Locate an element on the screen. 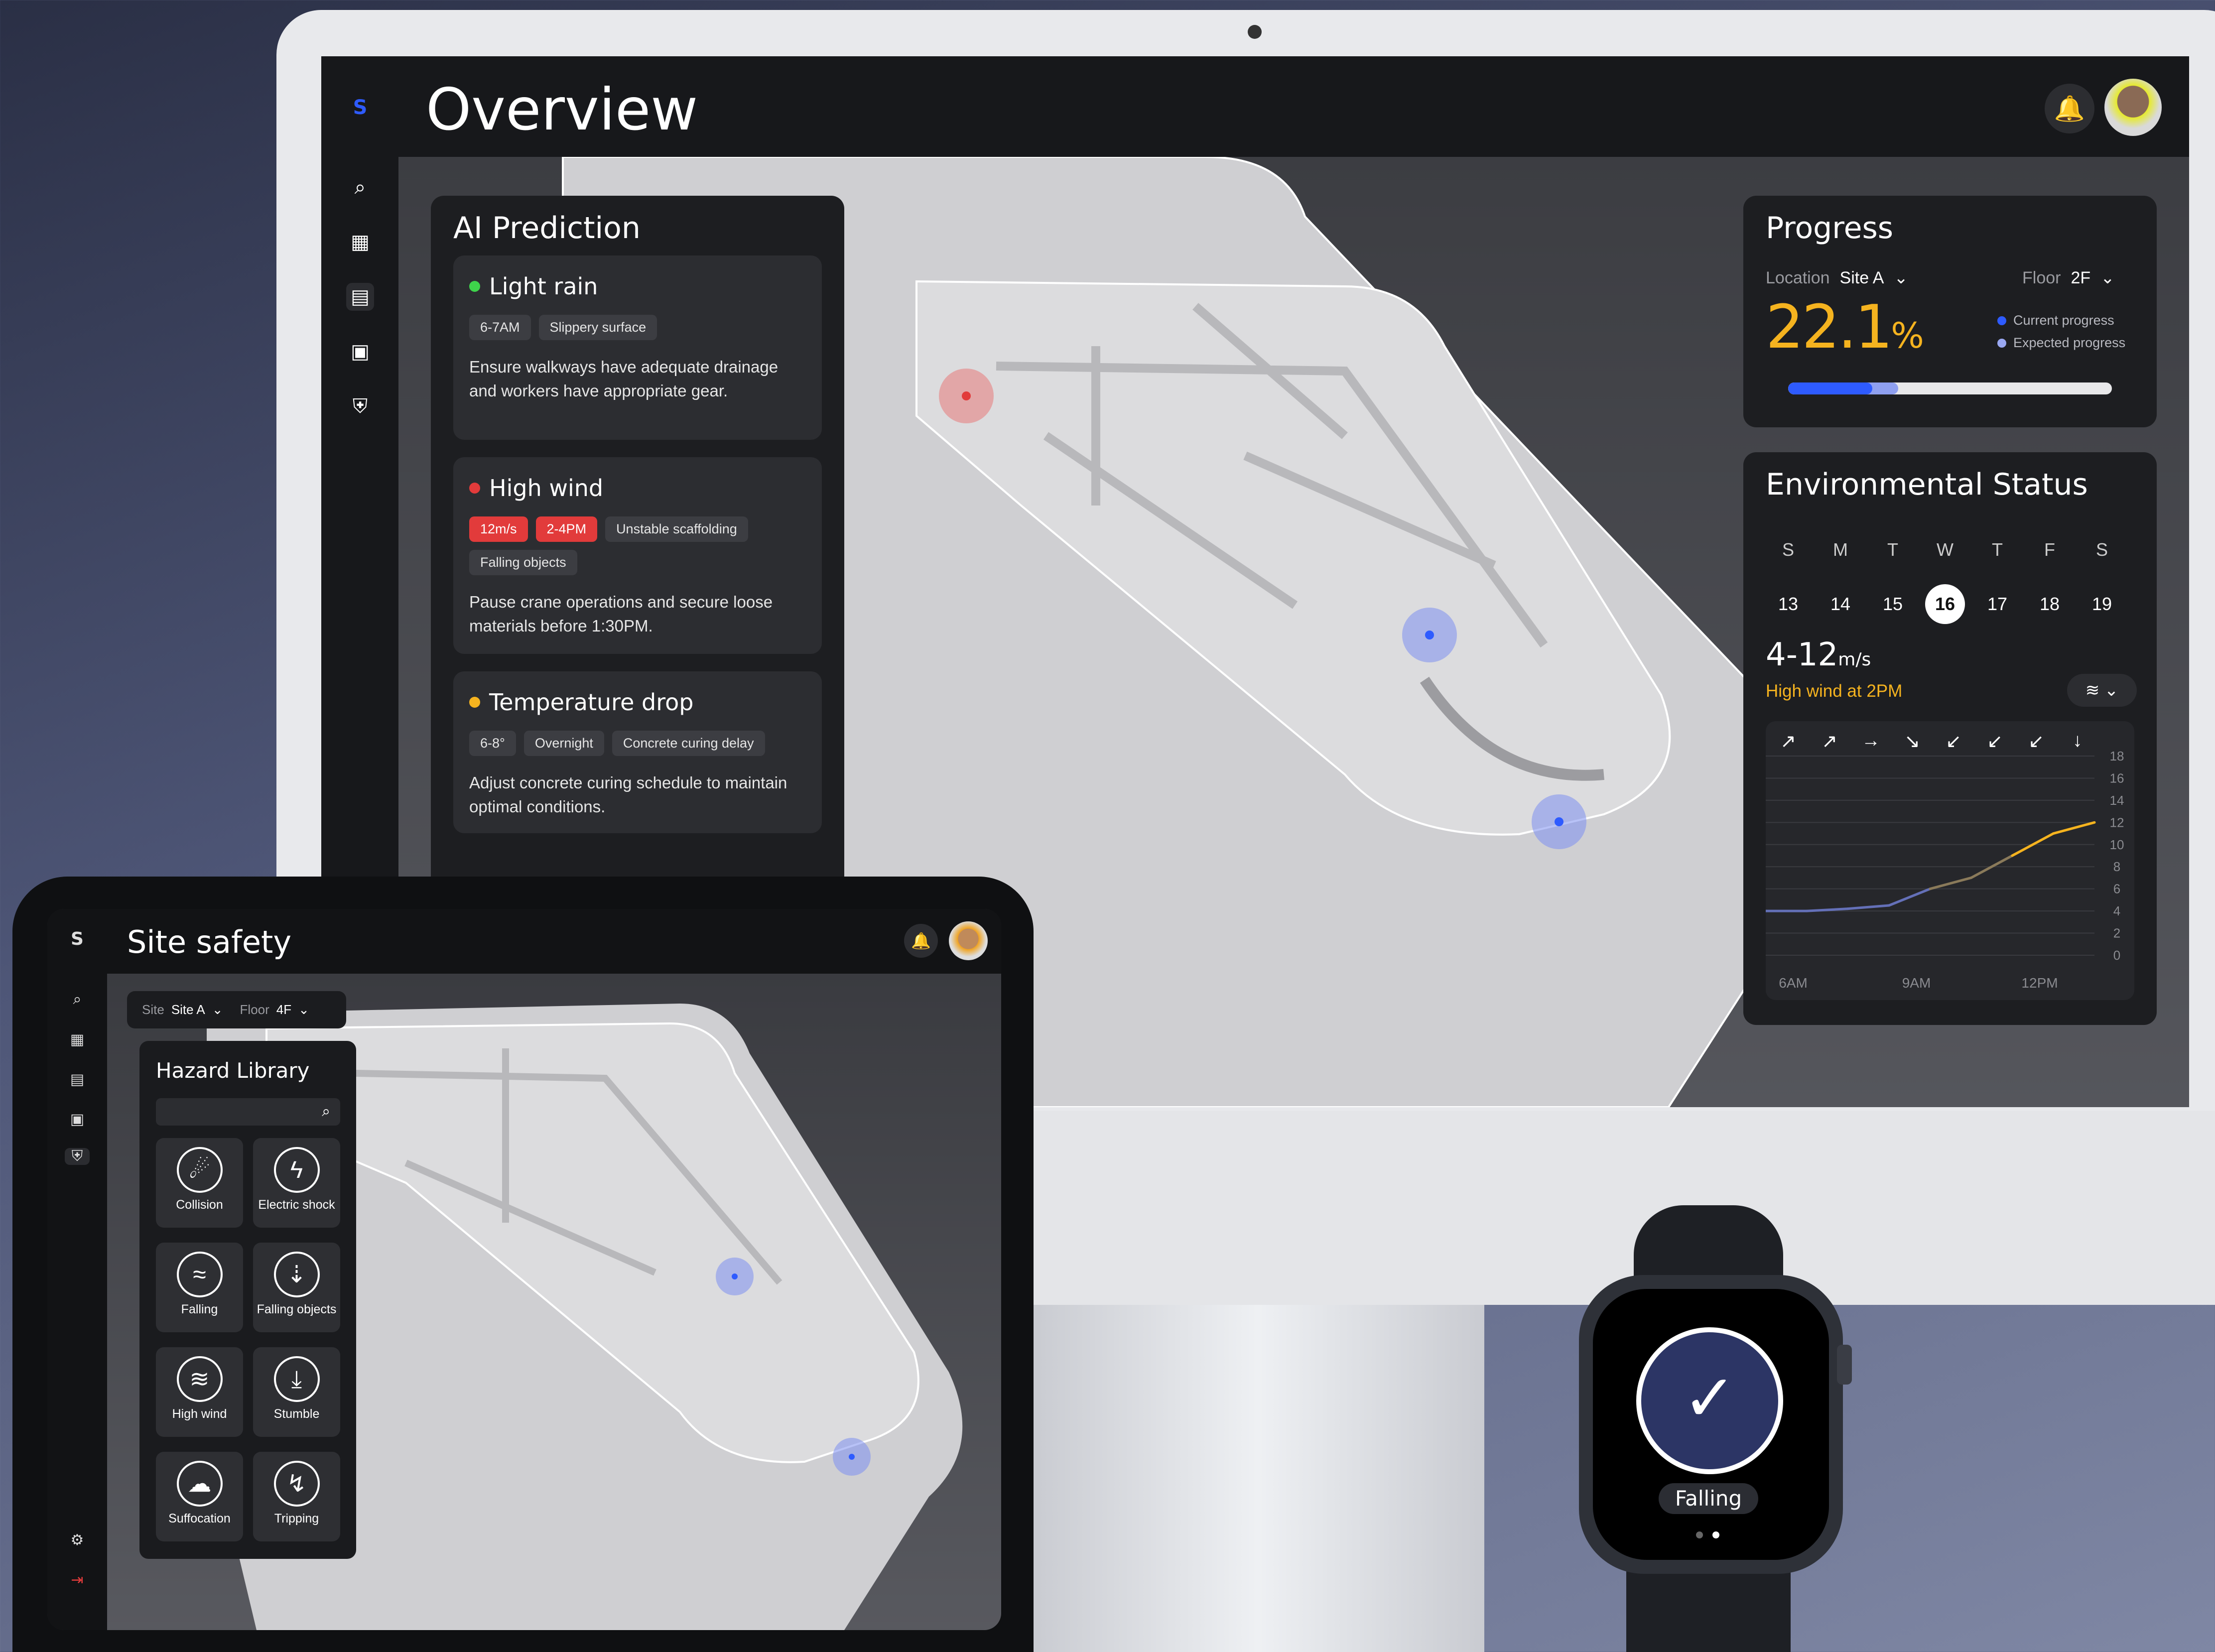 This screenshot has height=1652, width=2215. calendar-date: 18 is located at coordinates (2049, 604).